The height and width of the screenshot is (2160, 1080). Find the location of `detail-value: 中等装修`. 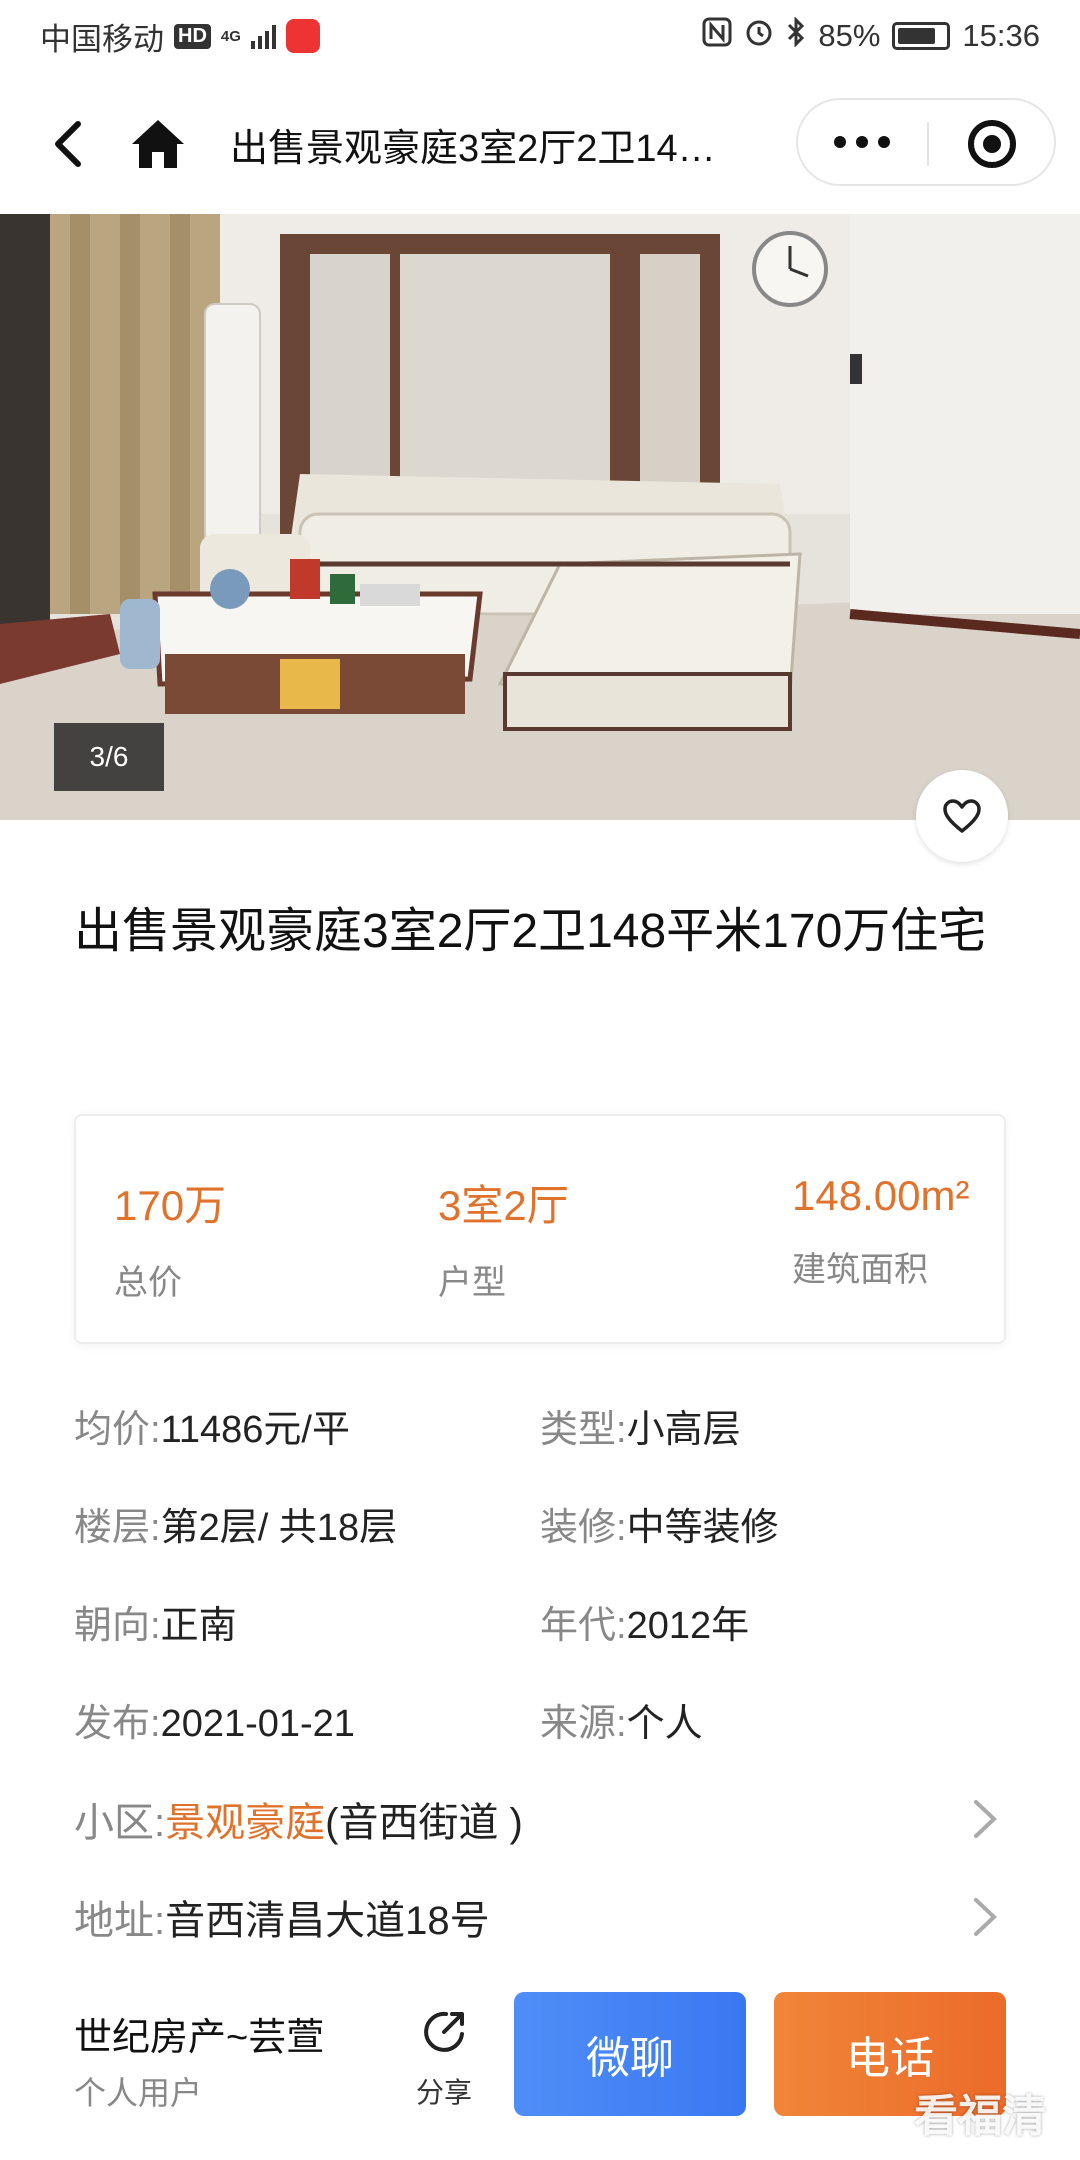

detail-value: 中等装修 is located at coordinates (702, 1528).